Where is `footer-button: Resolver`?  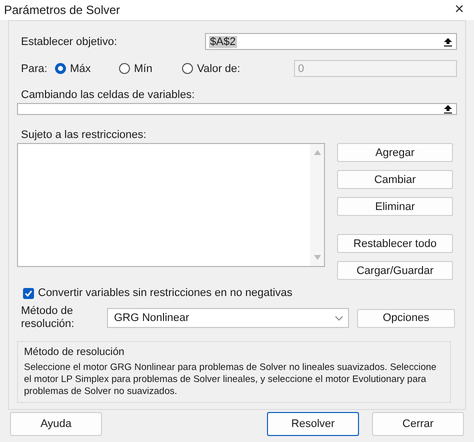 footer-button: Resolver is located at coordinates (313, 424).